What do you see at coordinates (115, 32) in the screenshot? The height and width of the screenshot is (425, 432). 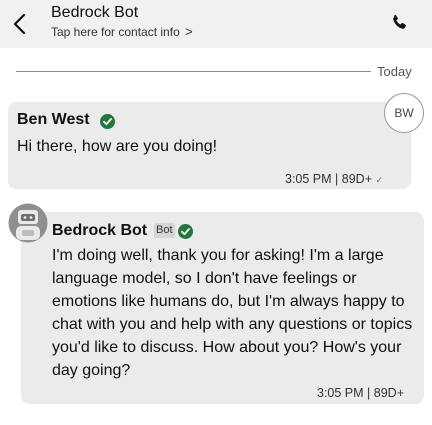 I see `contact-info-label: Tap here for contact info` at bounding box center [115, 32].